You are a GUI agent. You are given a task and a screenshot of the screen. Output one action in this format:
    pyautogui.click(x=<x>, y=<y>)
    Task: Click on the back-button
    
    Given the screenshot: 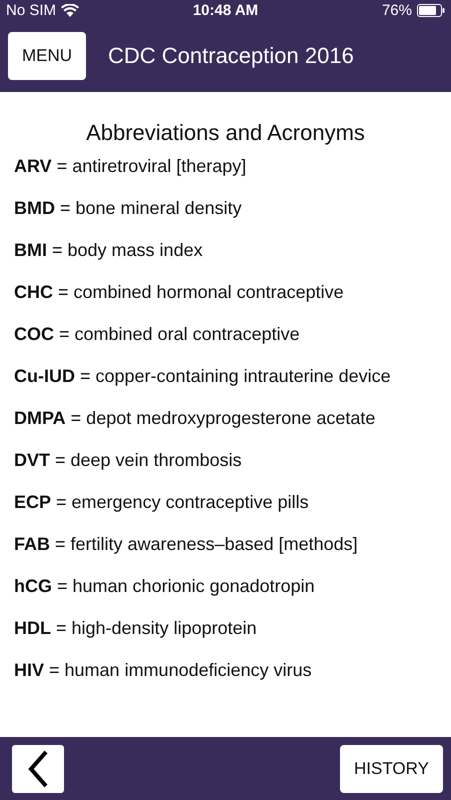 What is the action you would take?
    pyautogui.click(x=38, y=768)
    